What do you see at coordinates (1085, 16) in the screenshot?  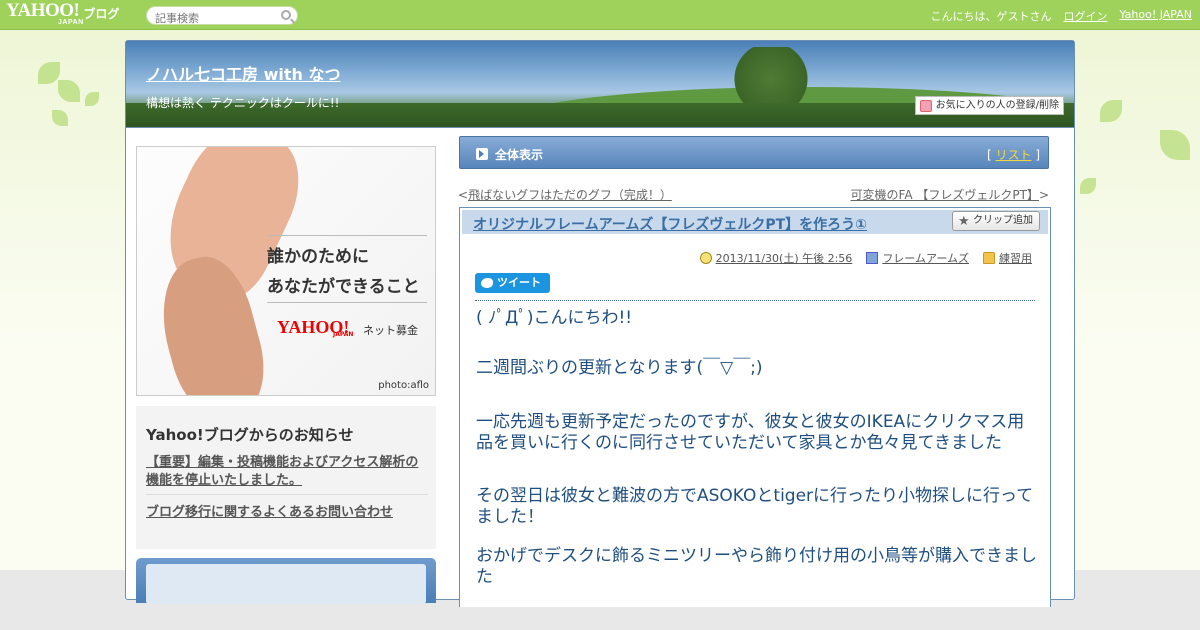 I see `login-link: ログイン` at bounding box center [1085, 16].